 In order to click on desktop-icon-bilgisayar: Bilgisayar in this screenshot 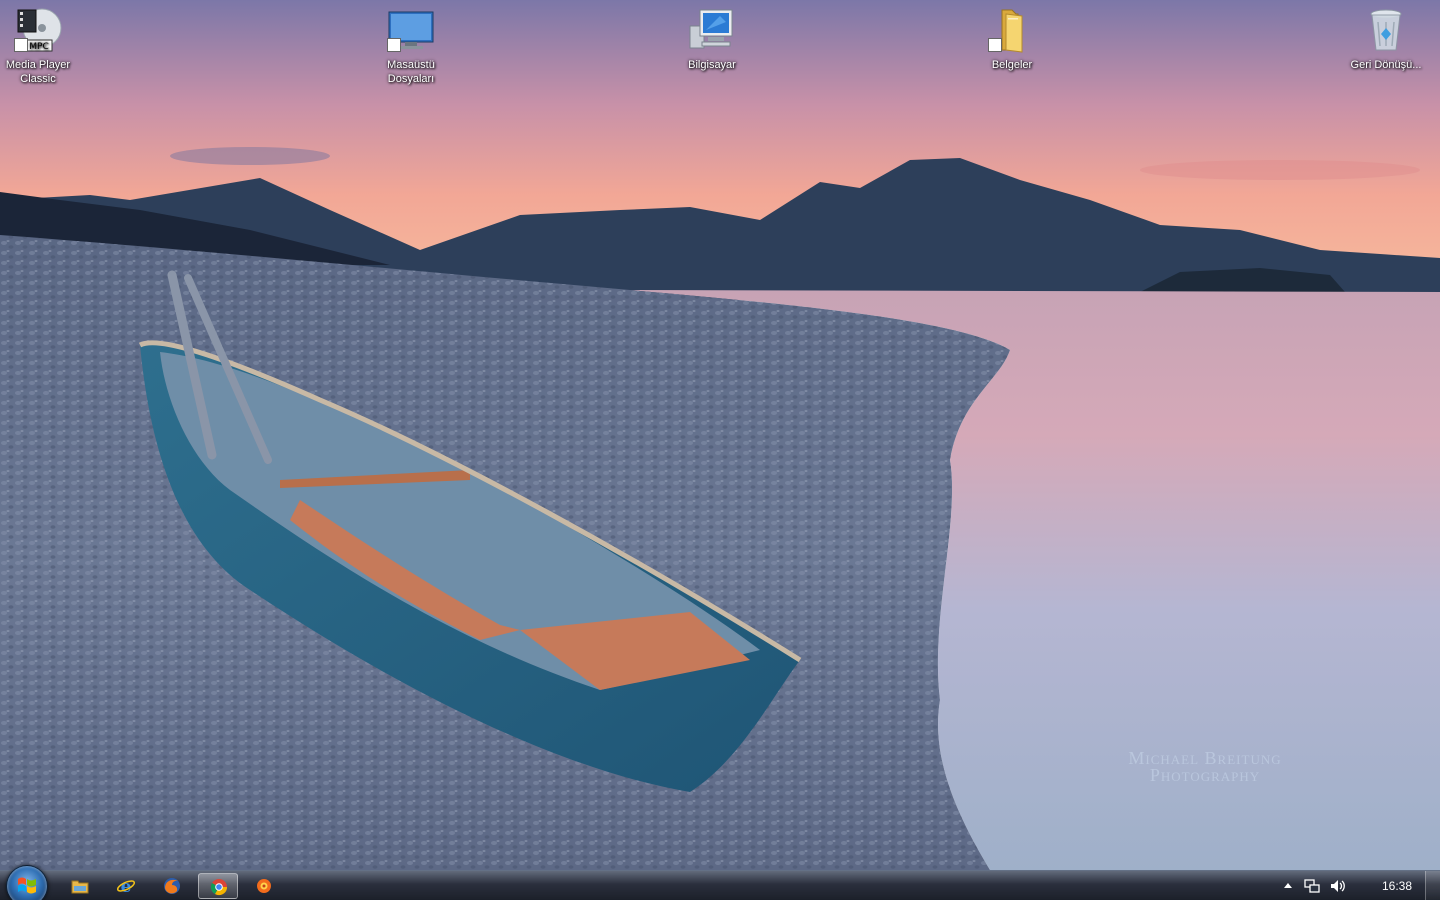, I will do `click(712, 36)`.